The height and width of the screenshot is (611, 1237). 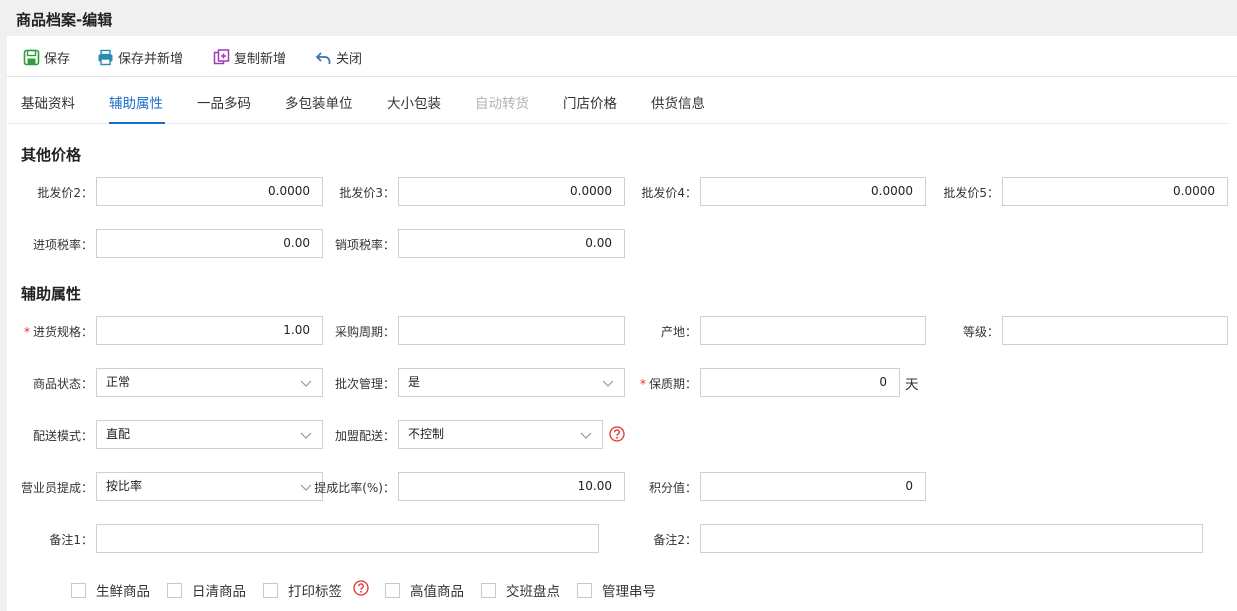 What do you see at coordinates (151, 59) in the screenshot?
I see `save-and-new-label: 保存并新增` at bounding box center [151, 59].